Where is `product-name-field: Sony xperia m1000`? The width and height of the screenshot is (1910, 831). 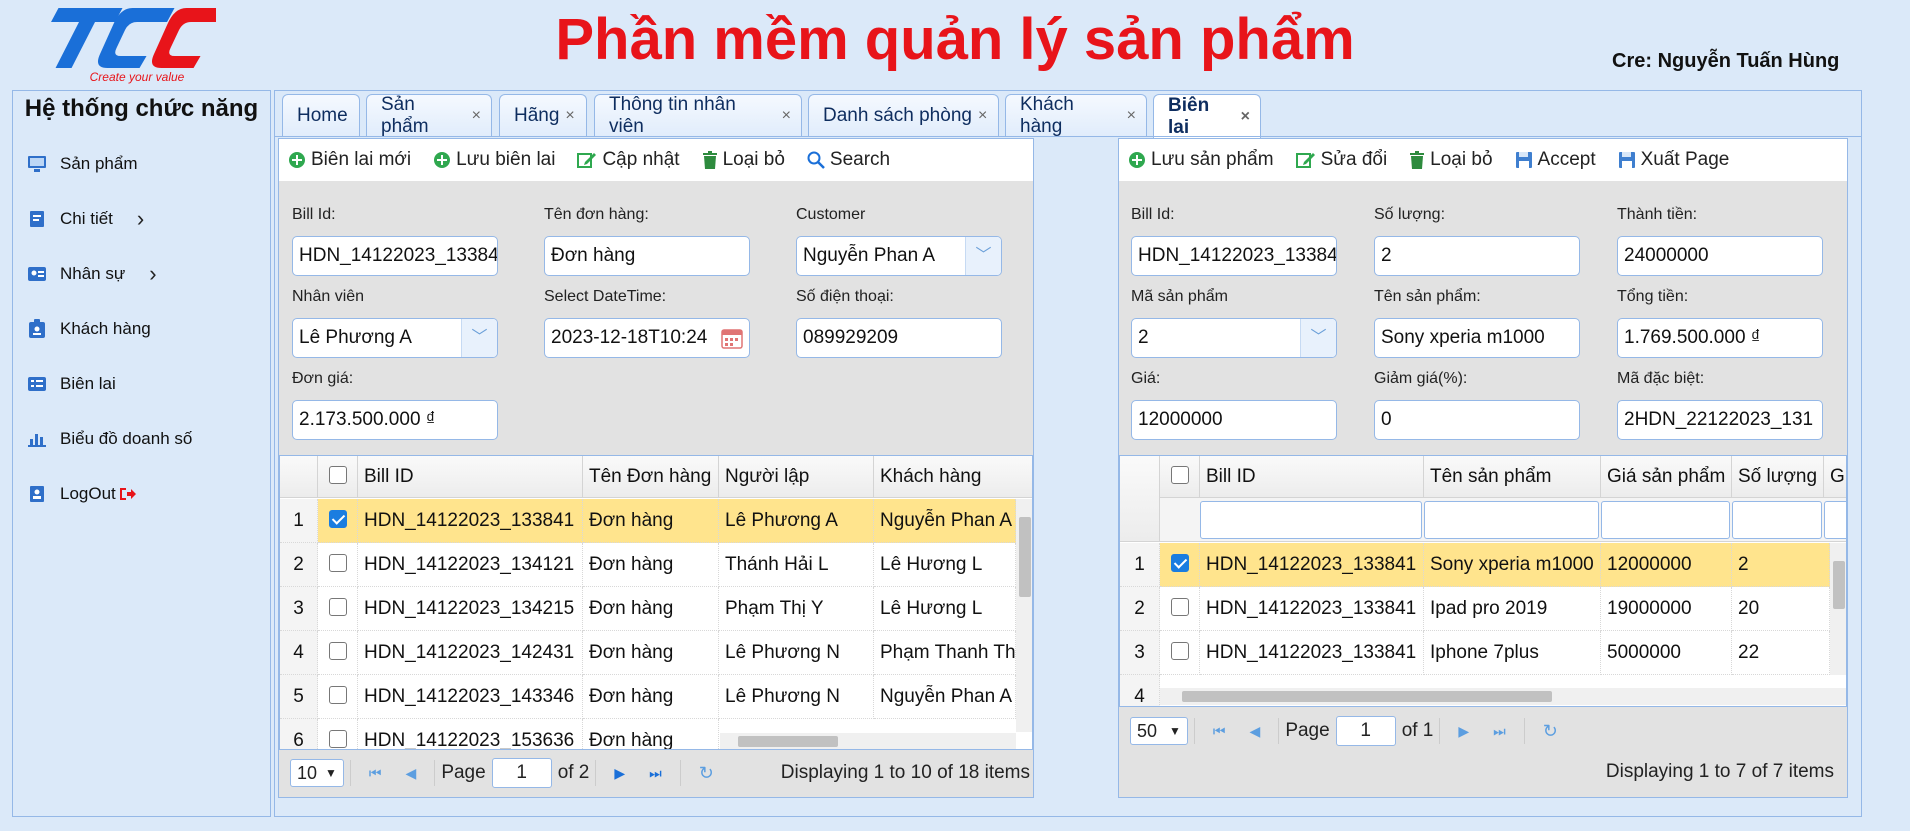
product-name-field: Sony xperia m1000 is located at coordinates (1477, 338).